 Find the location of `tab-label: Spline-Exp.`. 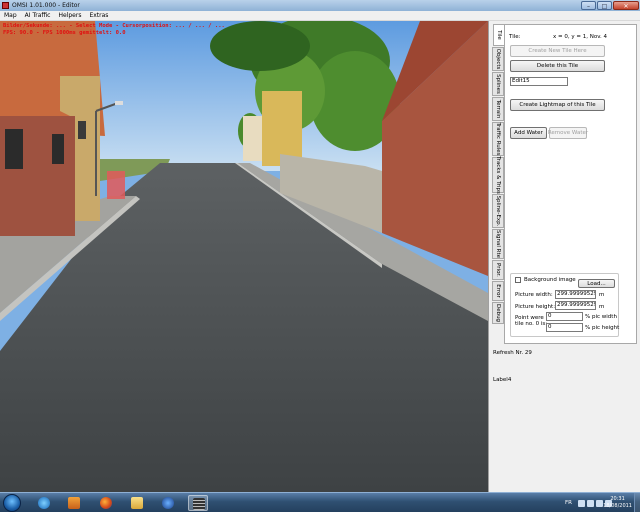

tab-label: Spline-Exp. is located at coordinates (498, 211).